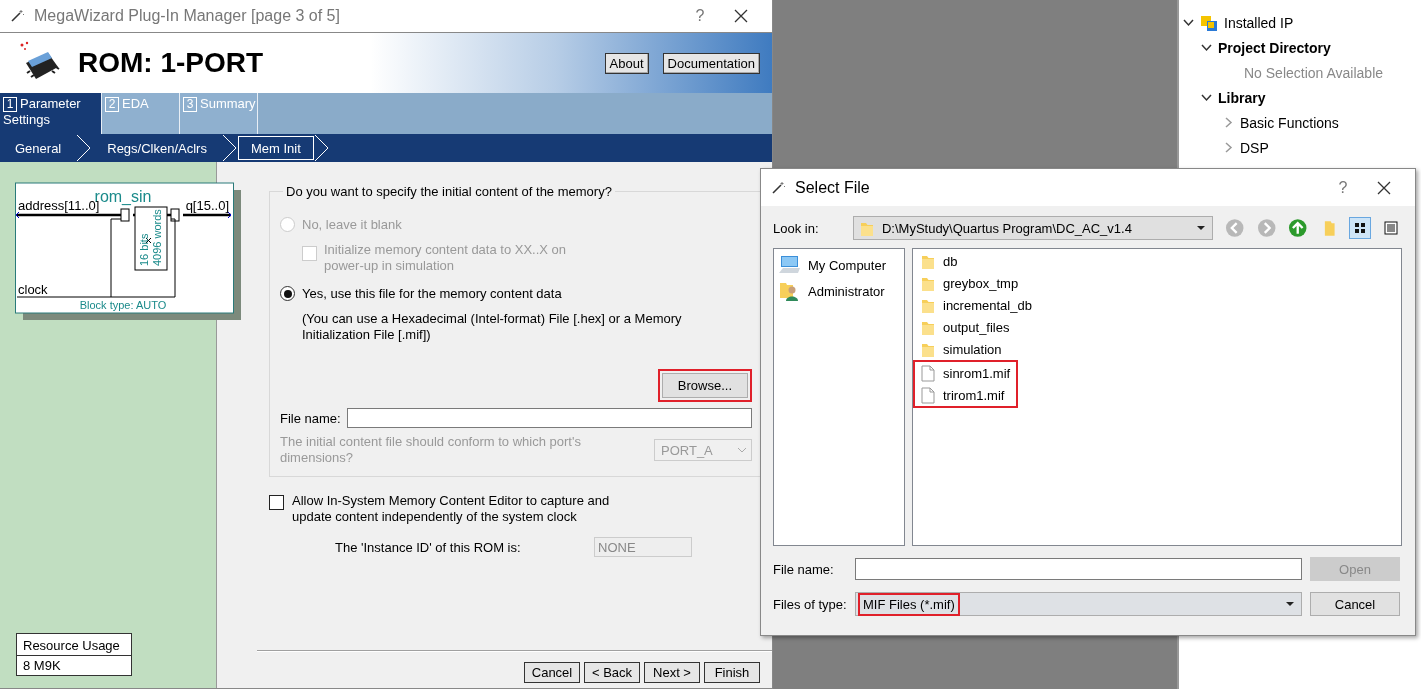  Describe the element at coordinates (1355, 604) in the screenshot. I see `cancel-button: Cancel` at that location.